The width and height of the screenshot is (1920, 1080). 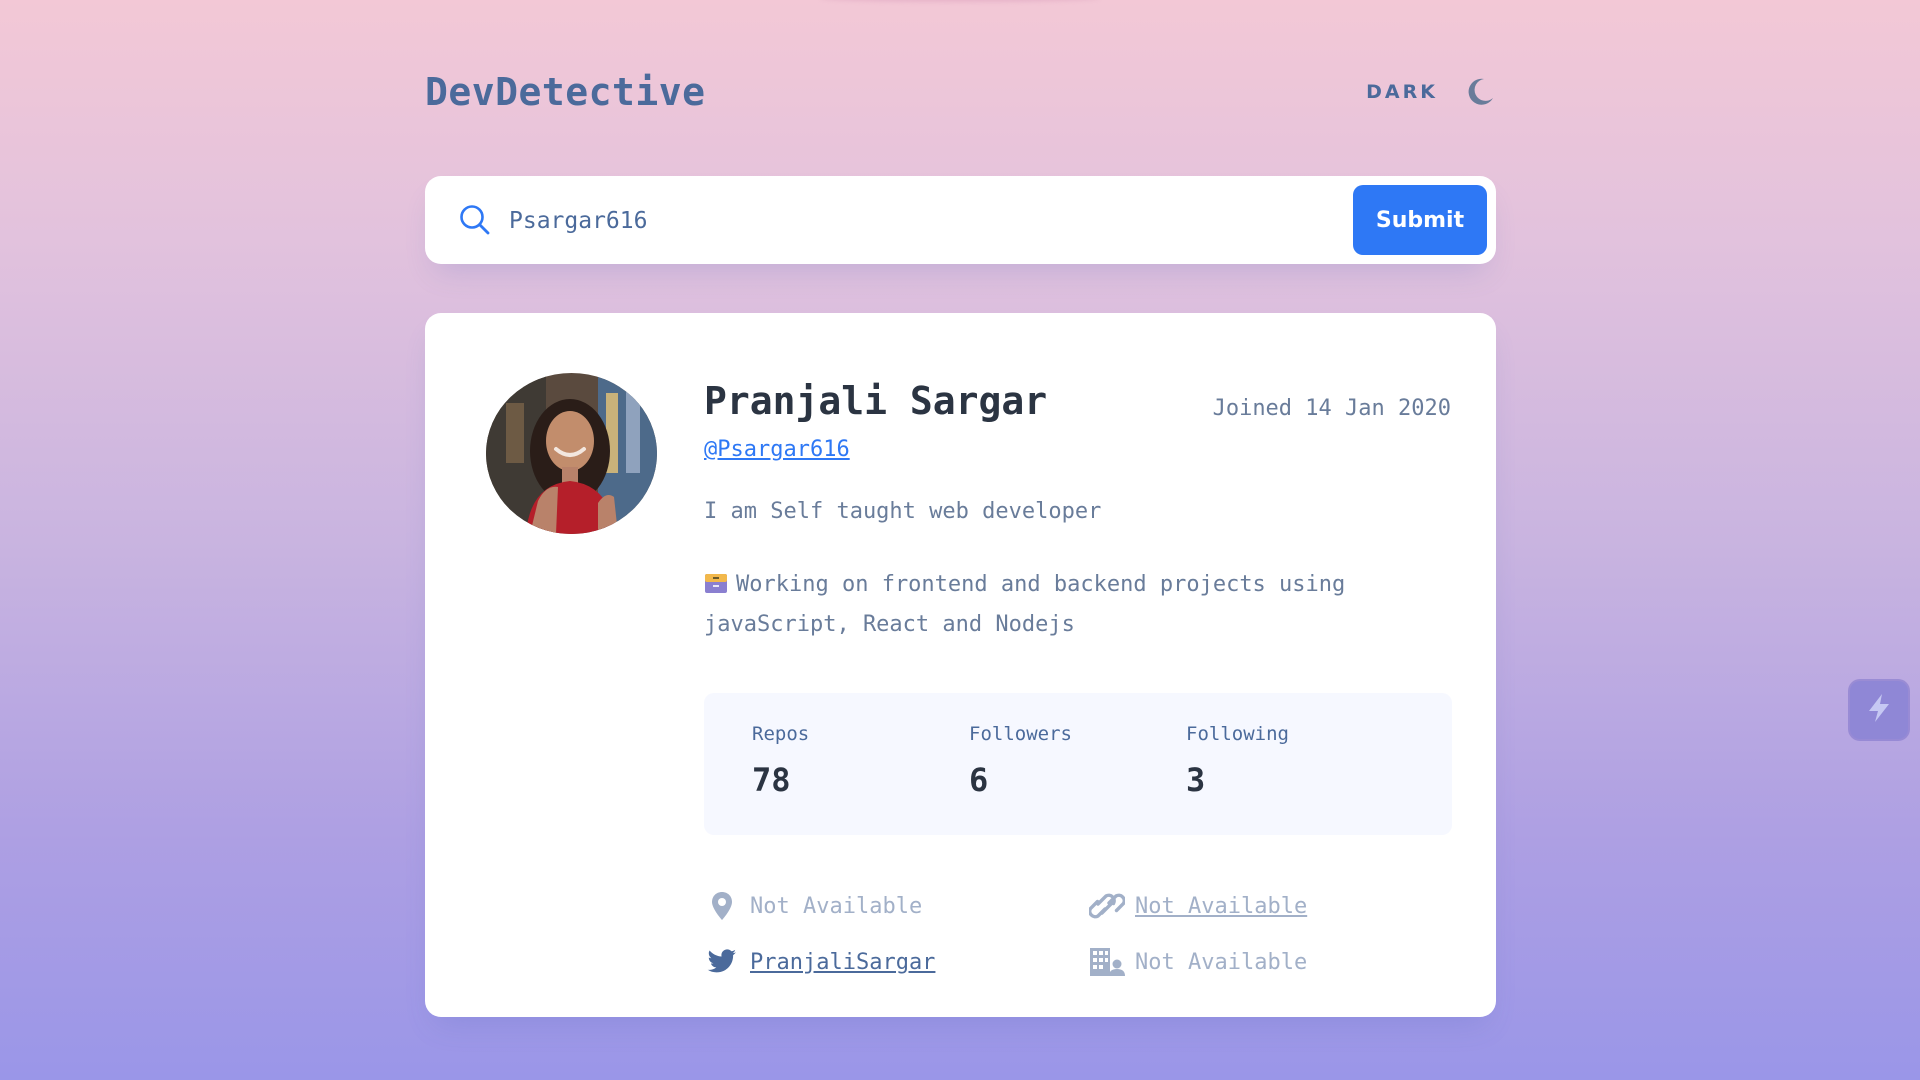 What do you see at coordinates (836, 906) in the screenshot?
I see `location-text: Not Available` at bounding box center [836, 906].